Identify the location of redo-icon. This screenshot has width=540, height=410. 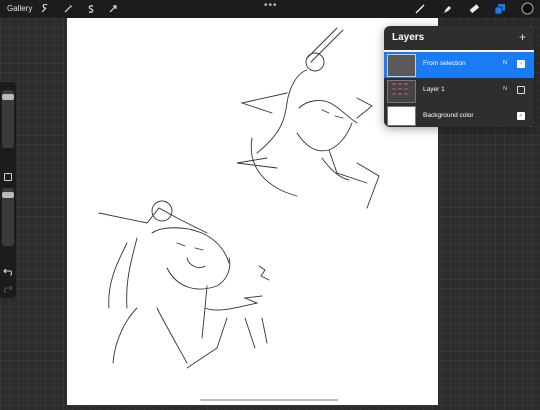
(8, 289).